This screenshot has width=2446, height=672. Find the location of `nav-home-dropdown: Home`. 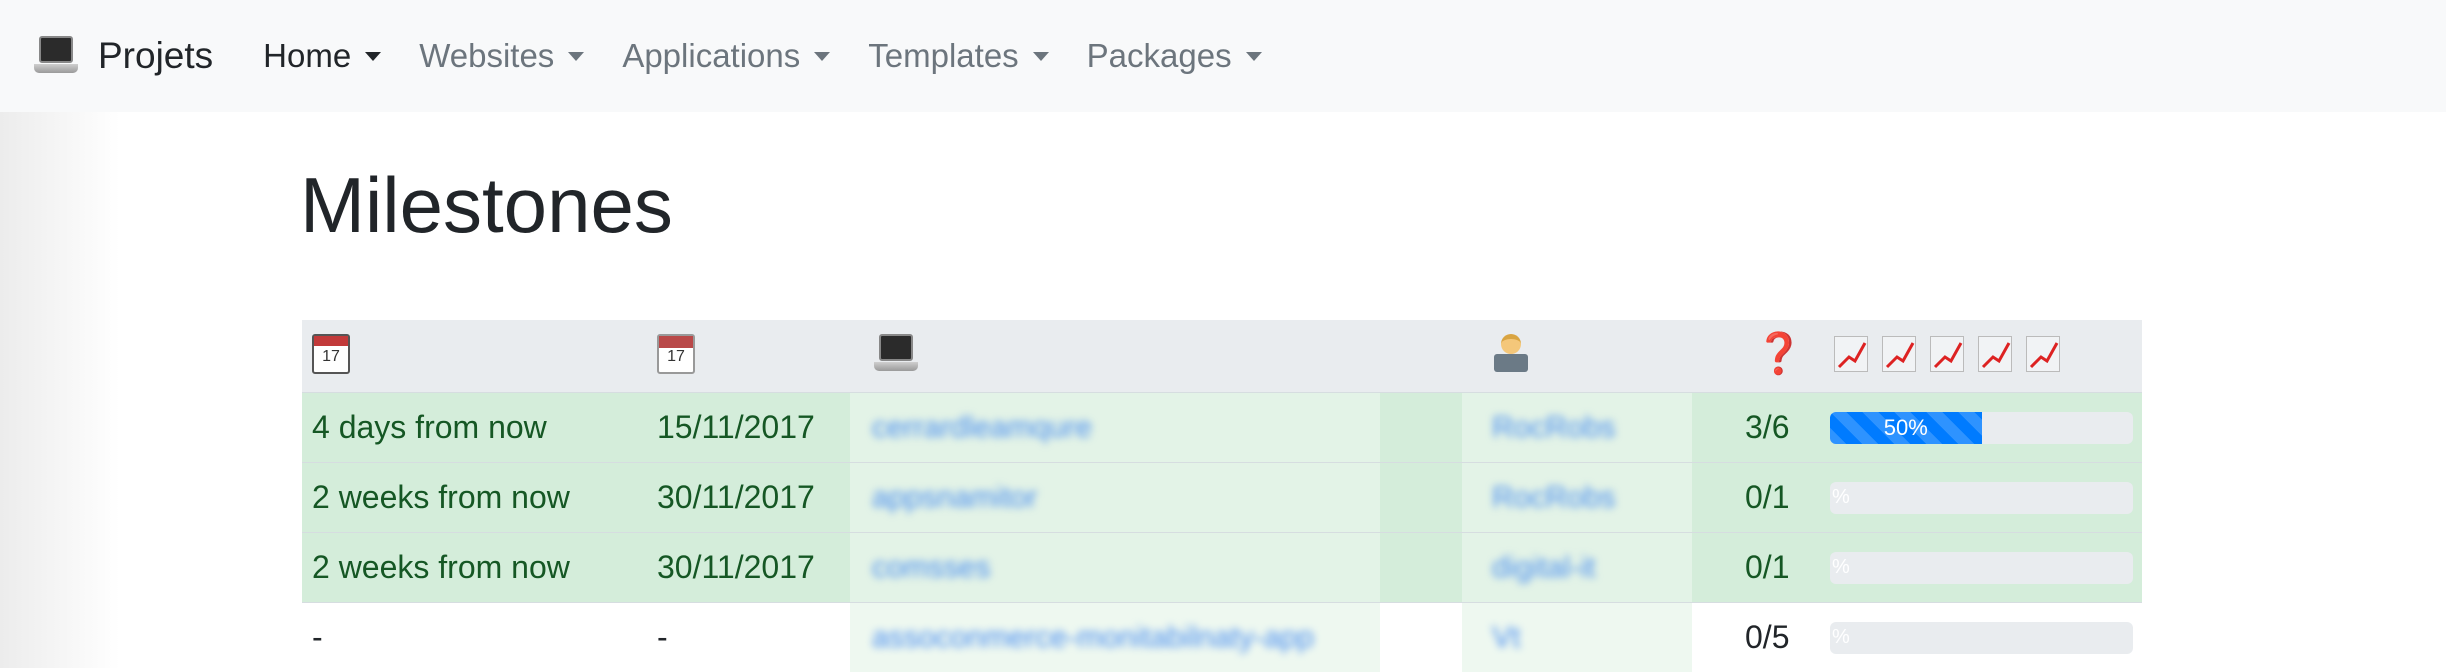

nav-home-dropdown: Home is located at coordinates (322, 56).